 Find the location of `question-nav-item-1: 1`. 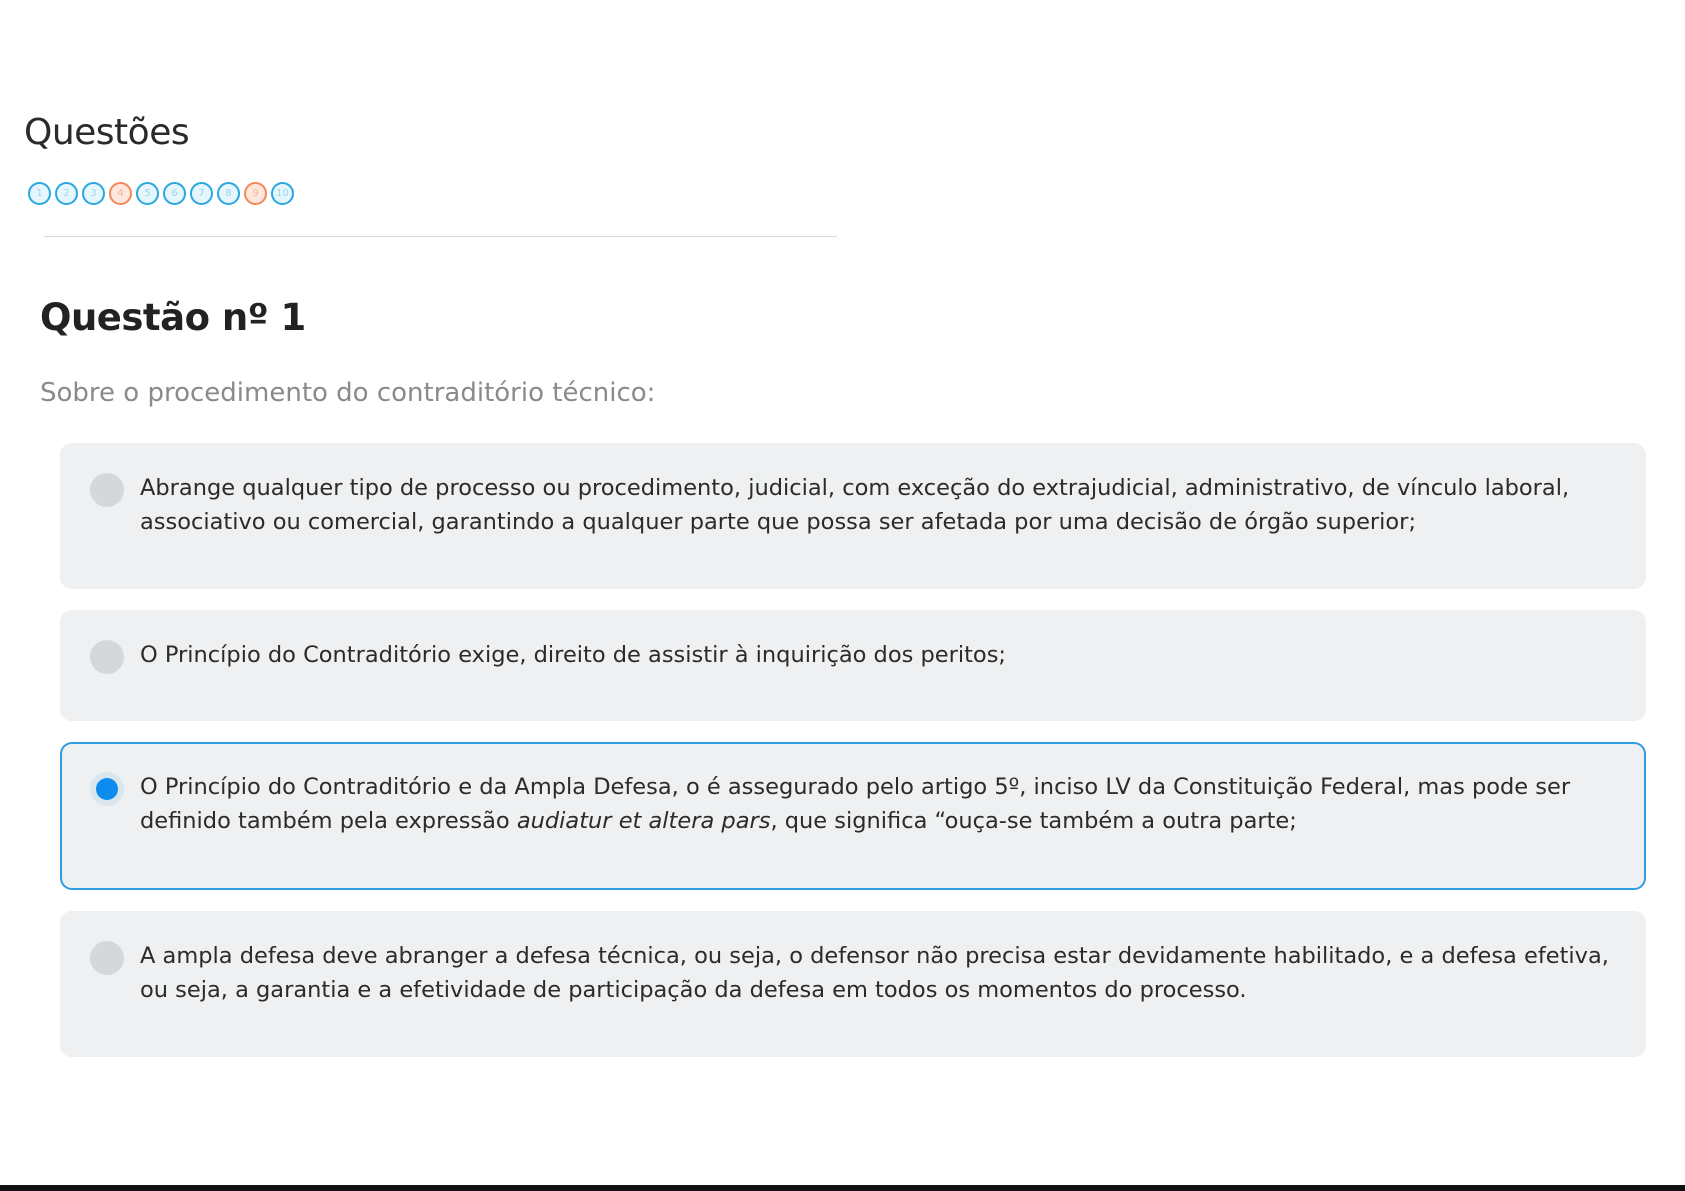

question-nav-item-1: 1 is located at coordinates (39, 193).